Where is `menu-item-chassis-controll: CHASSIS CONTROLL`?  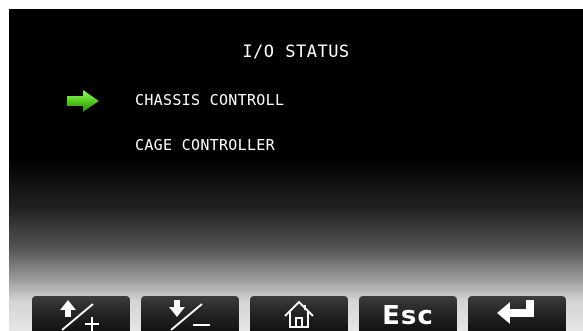 menu-item-chassis-controll: CHASSIS CONTROLL is located at coordinates (209, 100).